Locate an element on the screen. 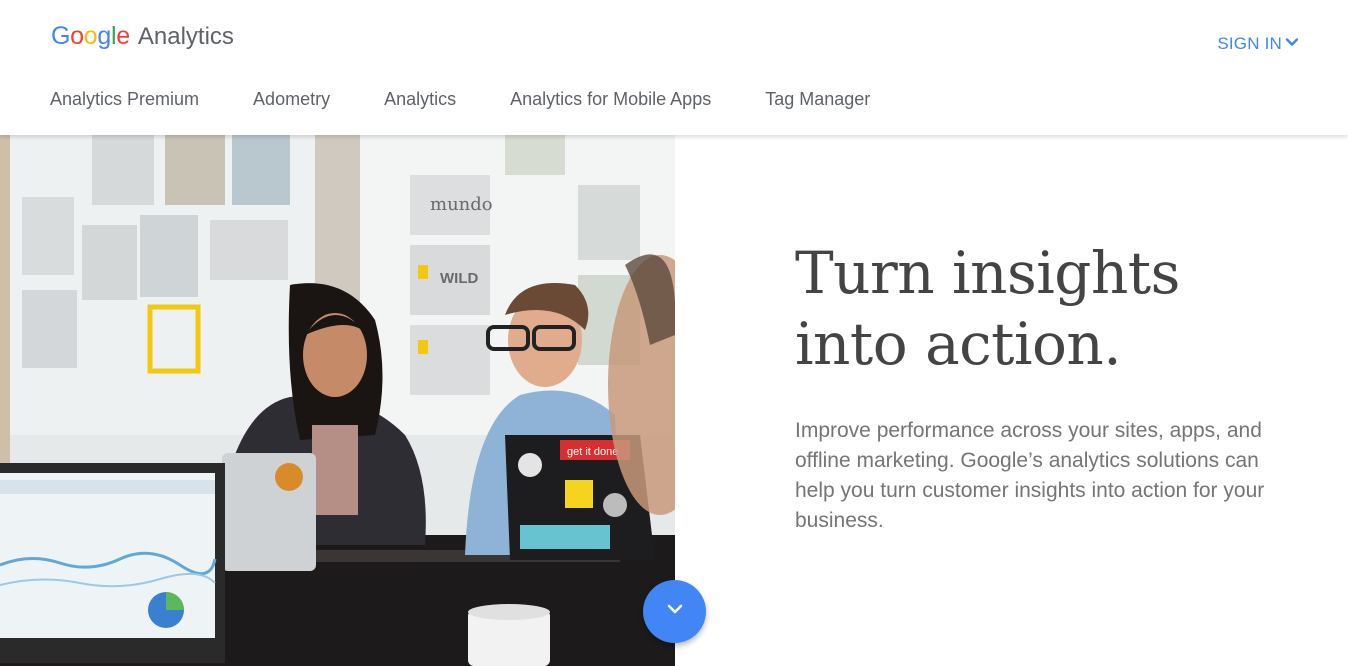  hero-title: Turn insights into action. is located at coordinates (1055, 309).